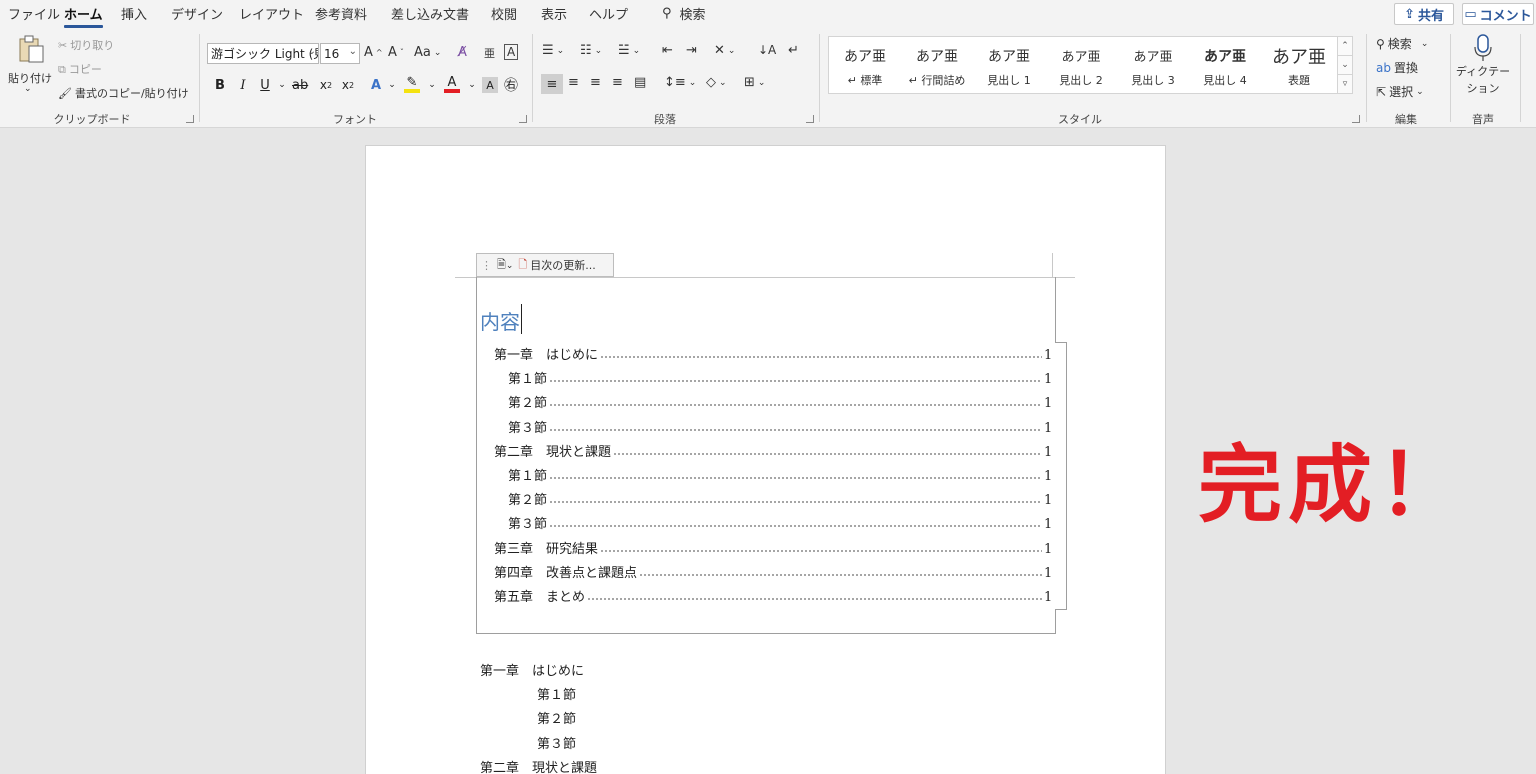 The width and height of the screenshot is (1536, 774). I want to click on align-right-button: ≡, so click(595, 82).